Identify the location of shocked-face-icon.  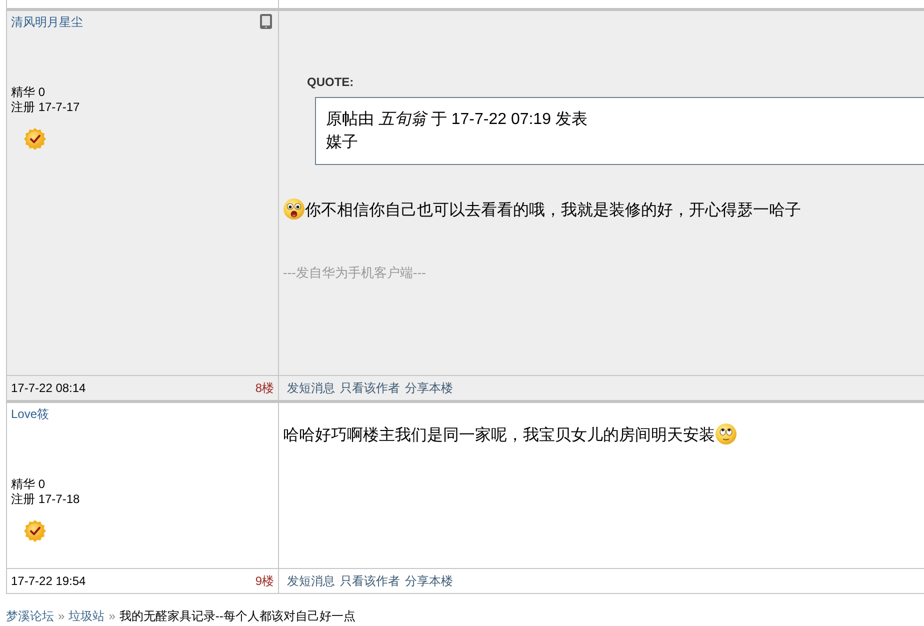
(294, 209).